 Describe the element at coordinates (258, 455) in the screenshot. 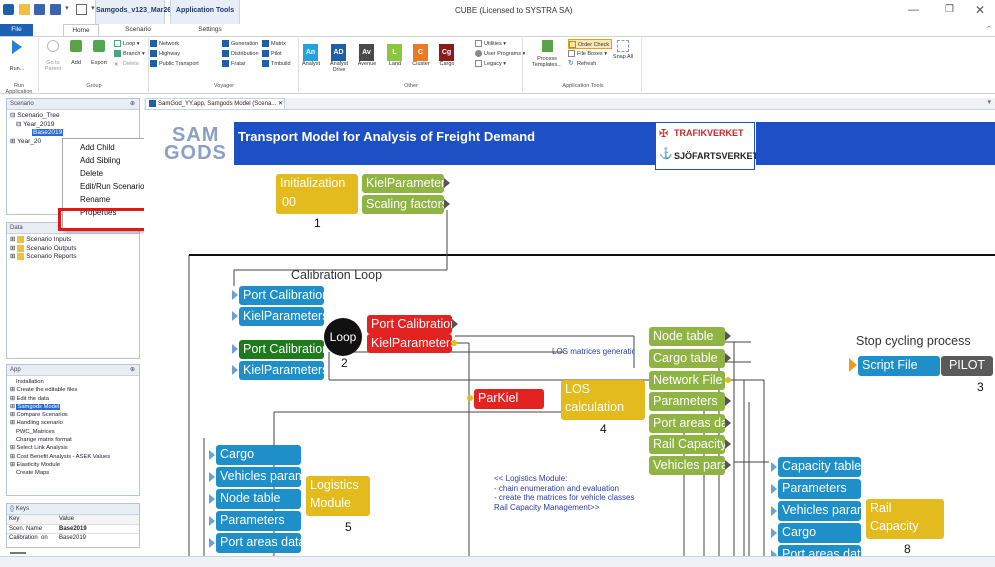

I see `cargo-input-node: Cargo` at that location.